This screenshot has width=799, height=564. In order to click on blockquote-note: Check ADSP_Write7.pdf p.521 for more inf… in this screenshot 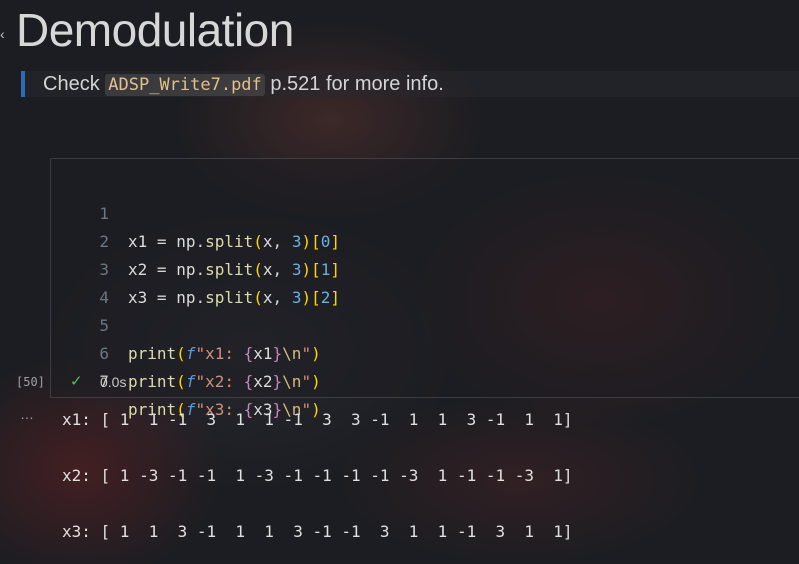, I will do `click(410, 84)`.